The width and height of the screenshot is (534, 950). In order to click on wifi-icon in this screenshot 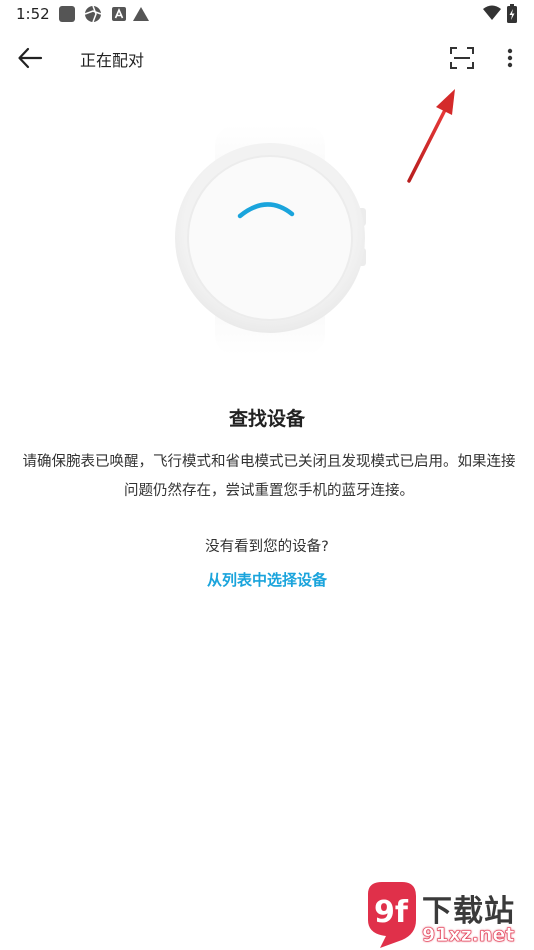, I will do `click(492, 12)`.